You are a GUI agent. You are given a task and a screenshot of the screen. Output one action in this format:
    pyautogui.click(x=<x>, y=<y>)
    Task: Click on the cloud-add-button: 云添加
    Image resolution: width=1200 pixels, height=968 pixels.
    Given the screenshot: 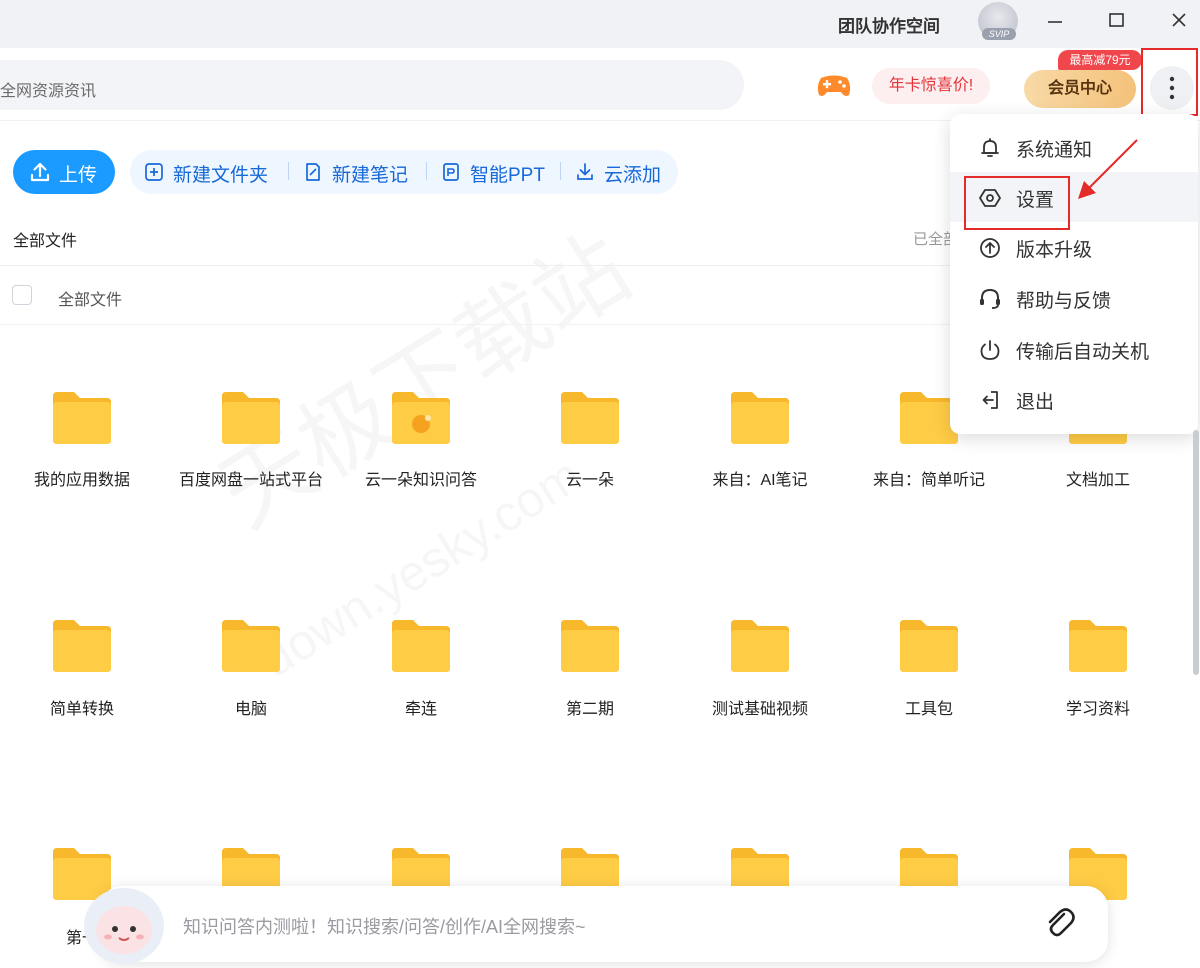 What is the action you would take?
    pyautogui.click(x=632, y=173)
    